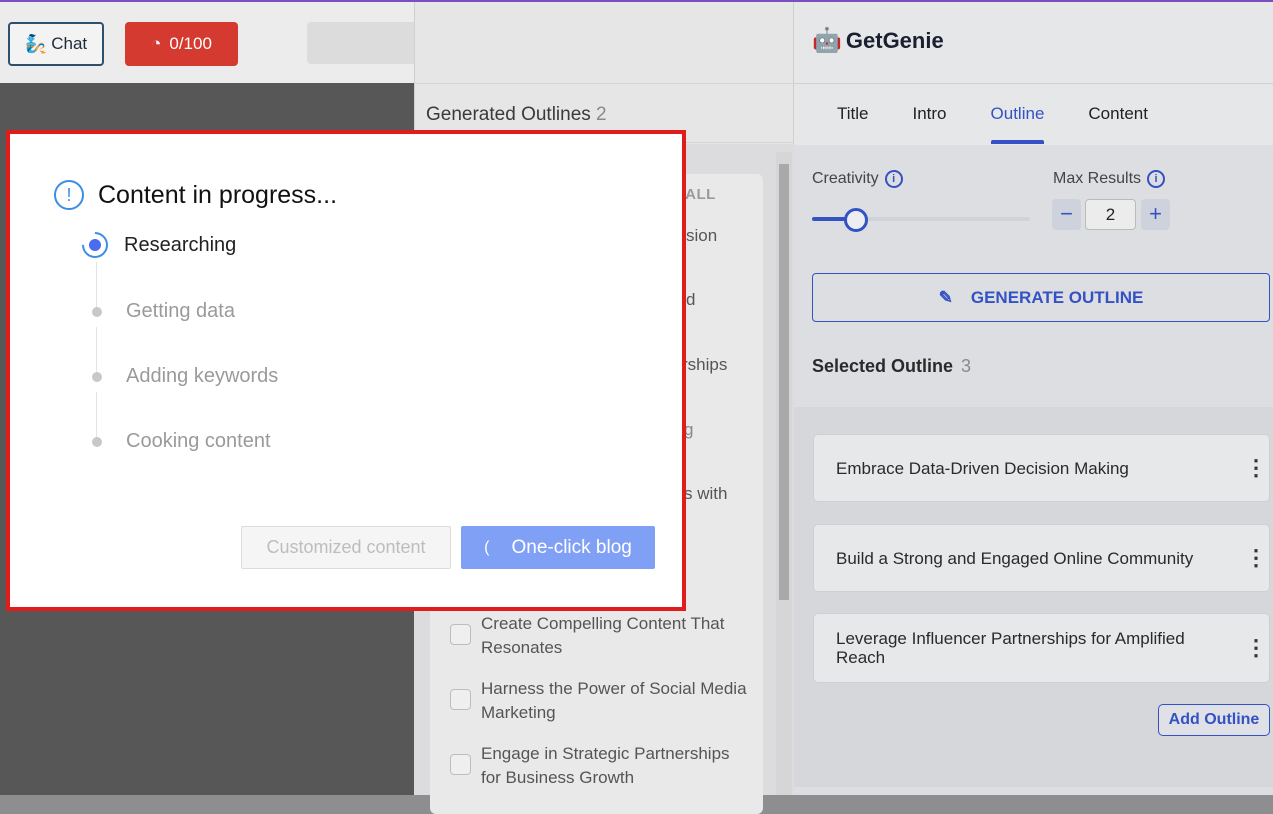  Describe the element at coordinates (883, 366) in the screenshot. I see `selected-outline-title: Selected Outline` at that location.